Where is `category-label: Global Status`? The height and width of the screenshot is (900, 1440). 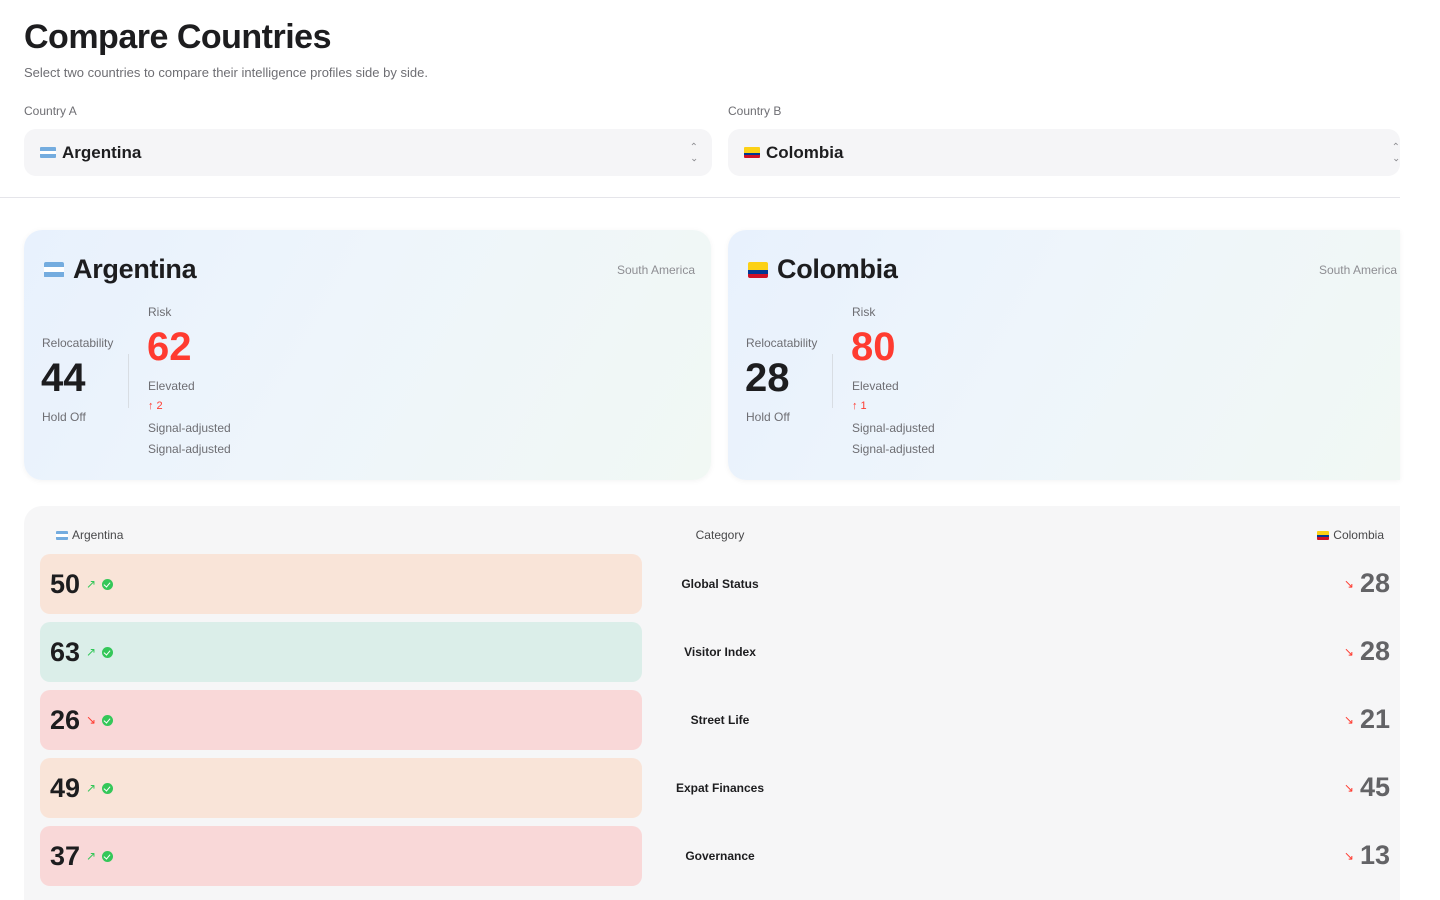 category-label: Global Status is located at coordinates (720, 584).